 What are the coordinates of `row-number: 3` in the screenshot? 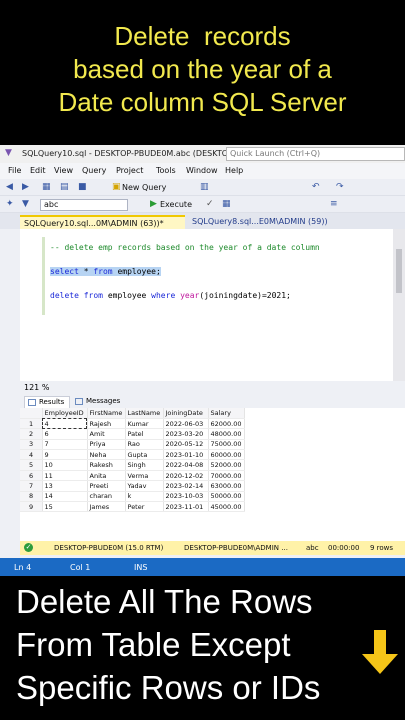 It's located at (31, 445).